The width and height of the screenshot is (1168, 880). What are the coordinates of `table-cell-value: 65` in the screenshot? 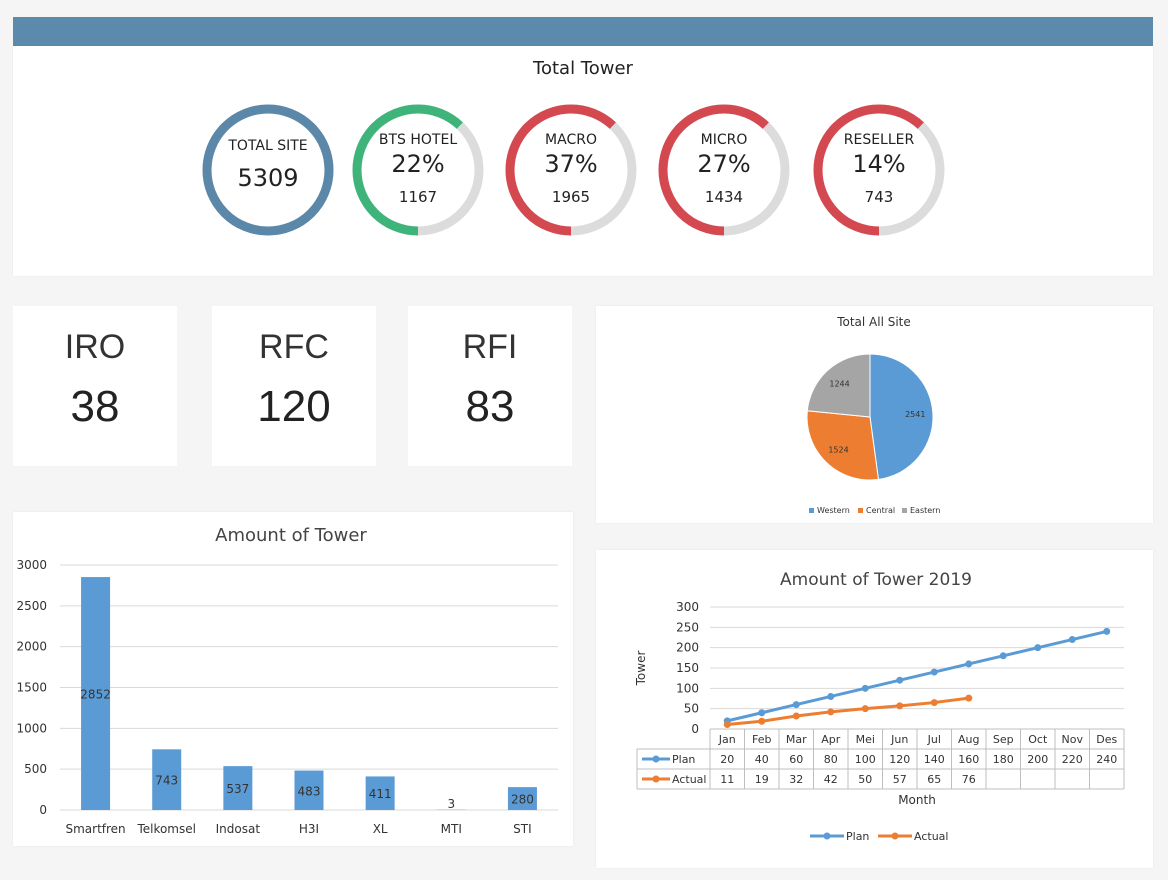 It's located at (934, 779).